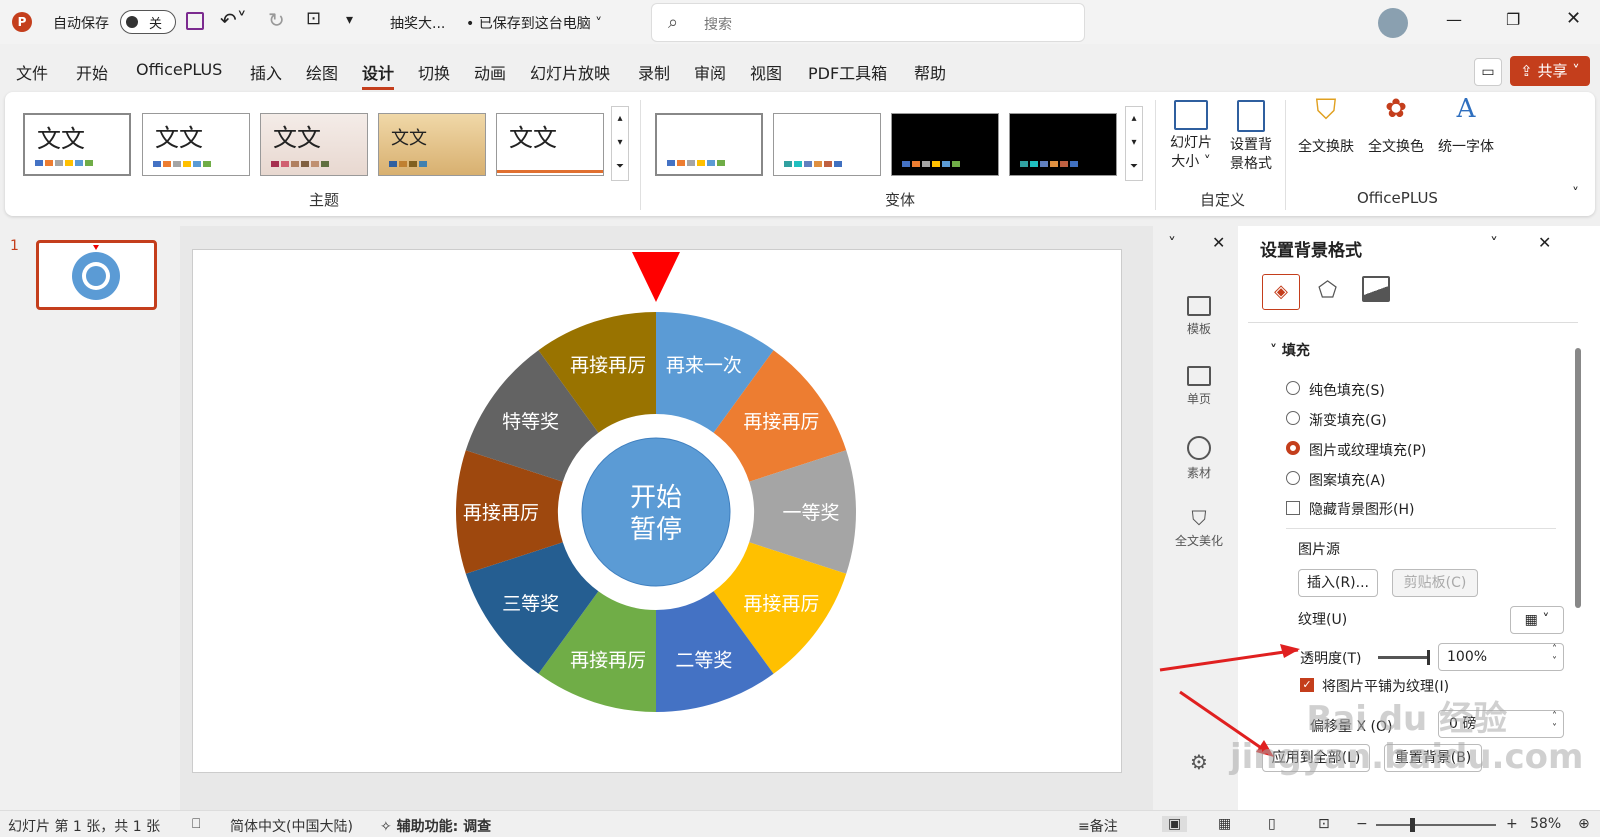 The height and width of the screenshot is (837, 1600). Describe the element at coordinates (1172, 243) in the screenshot. I see `collapse-icon: ˅` at that location.